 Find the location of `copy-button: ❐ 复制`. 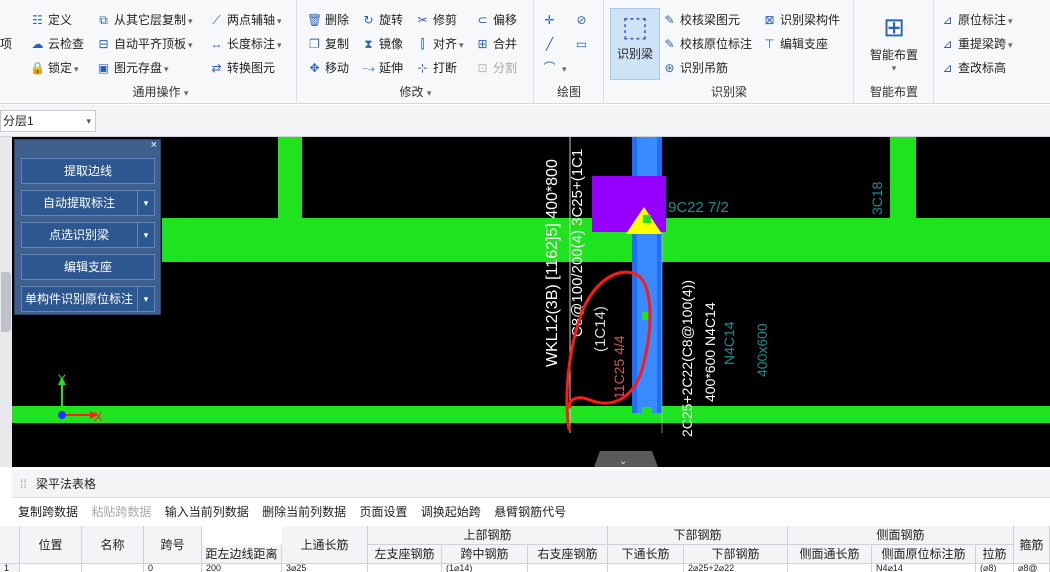

copy-button: ❐ 复制 is located at coordinates (328, 44).